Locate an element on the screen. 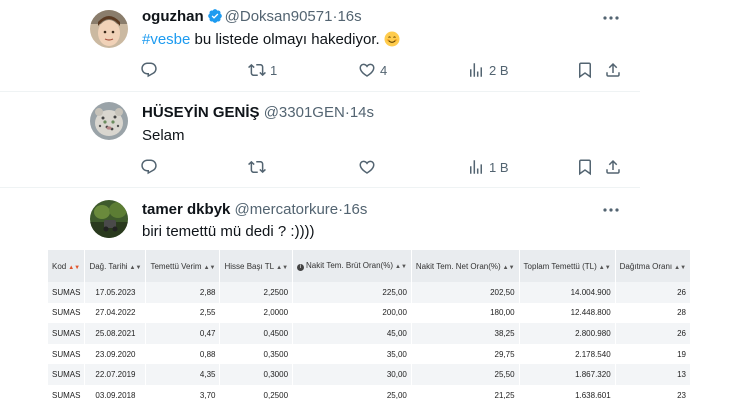 This screenshot has width=730, height=420. cell-hisse-basi: 0,3500 is located at coordinates (256, 354).